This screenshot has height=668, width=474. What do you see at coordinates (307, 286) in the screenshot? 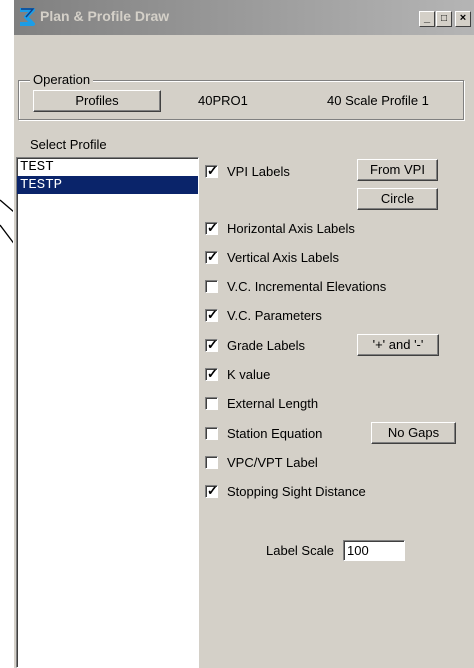
I see `option-label: V.C. Incremental Elevations` at bounding box center [307, 286].